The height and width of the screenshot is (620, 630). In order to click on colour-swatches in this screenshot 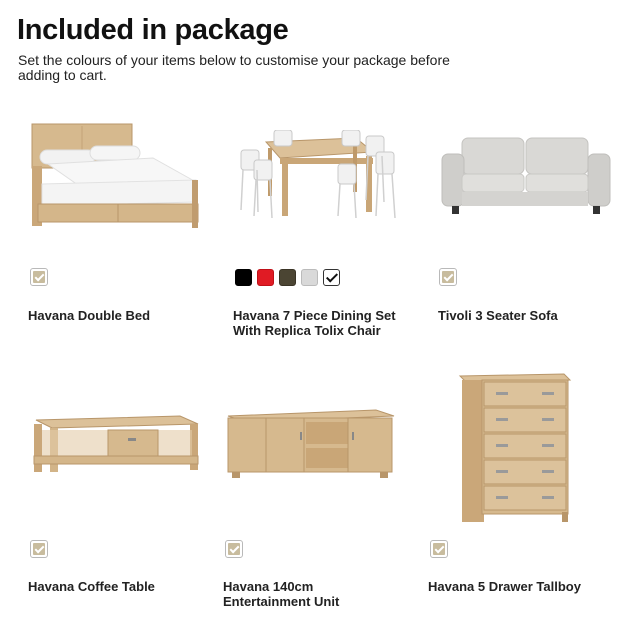, I will do `click(287, 277)`.